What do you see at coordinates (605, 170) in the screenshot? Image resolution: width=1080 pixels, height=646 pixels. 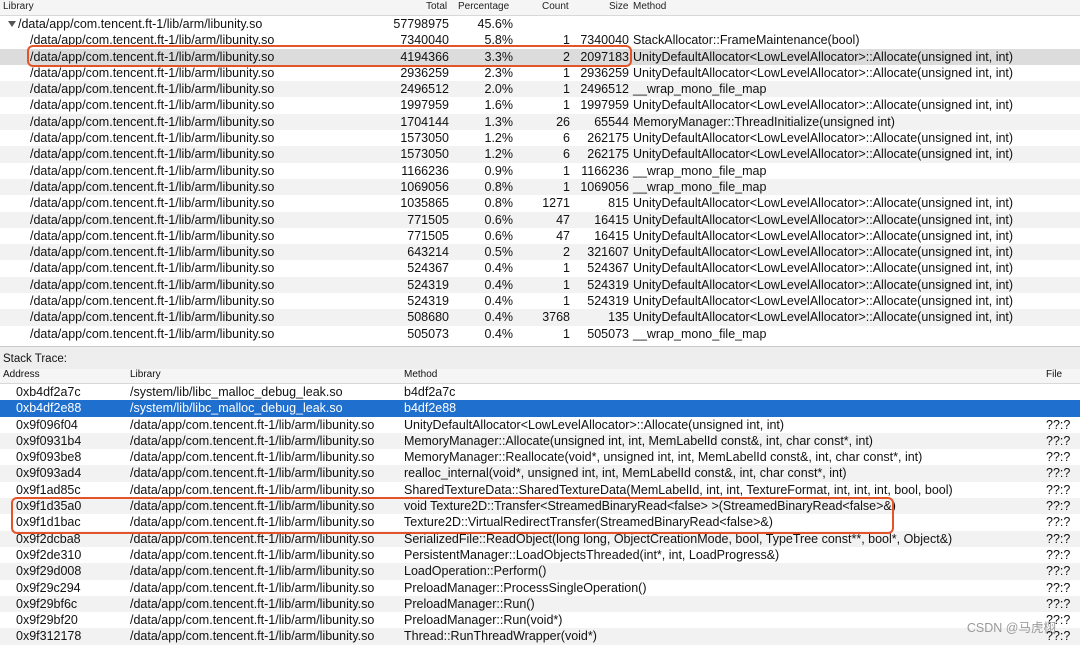 I see `row-size: 1166236` at bounding box center [605, 170].